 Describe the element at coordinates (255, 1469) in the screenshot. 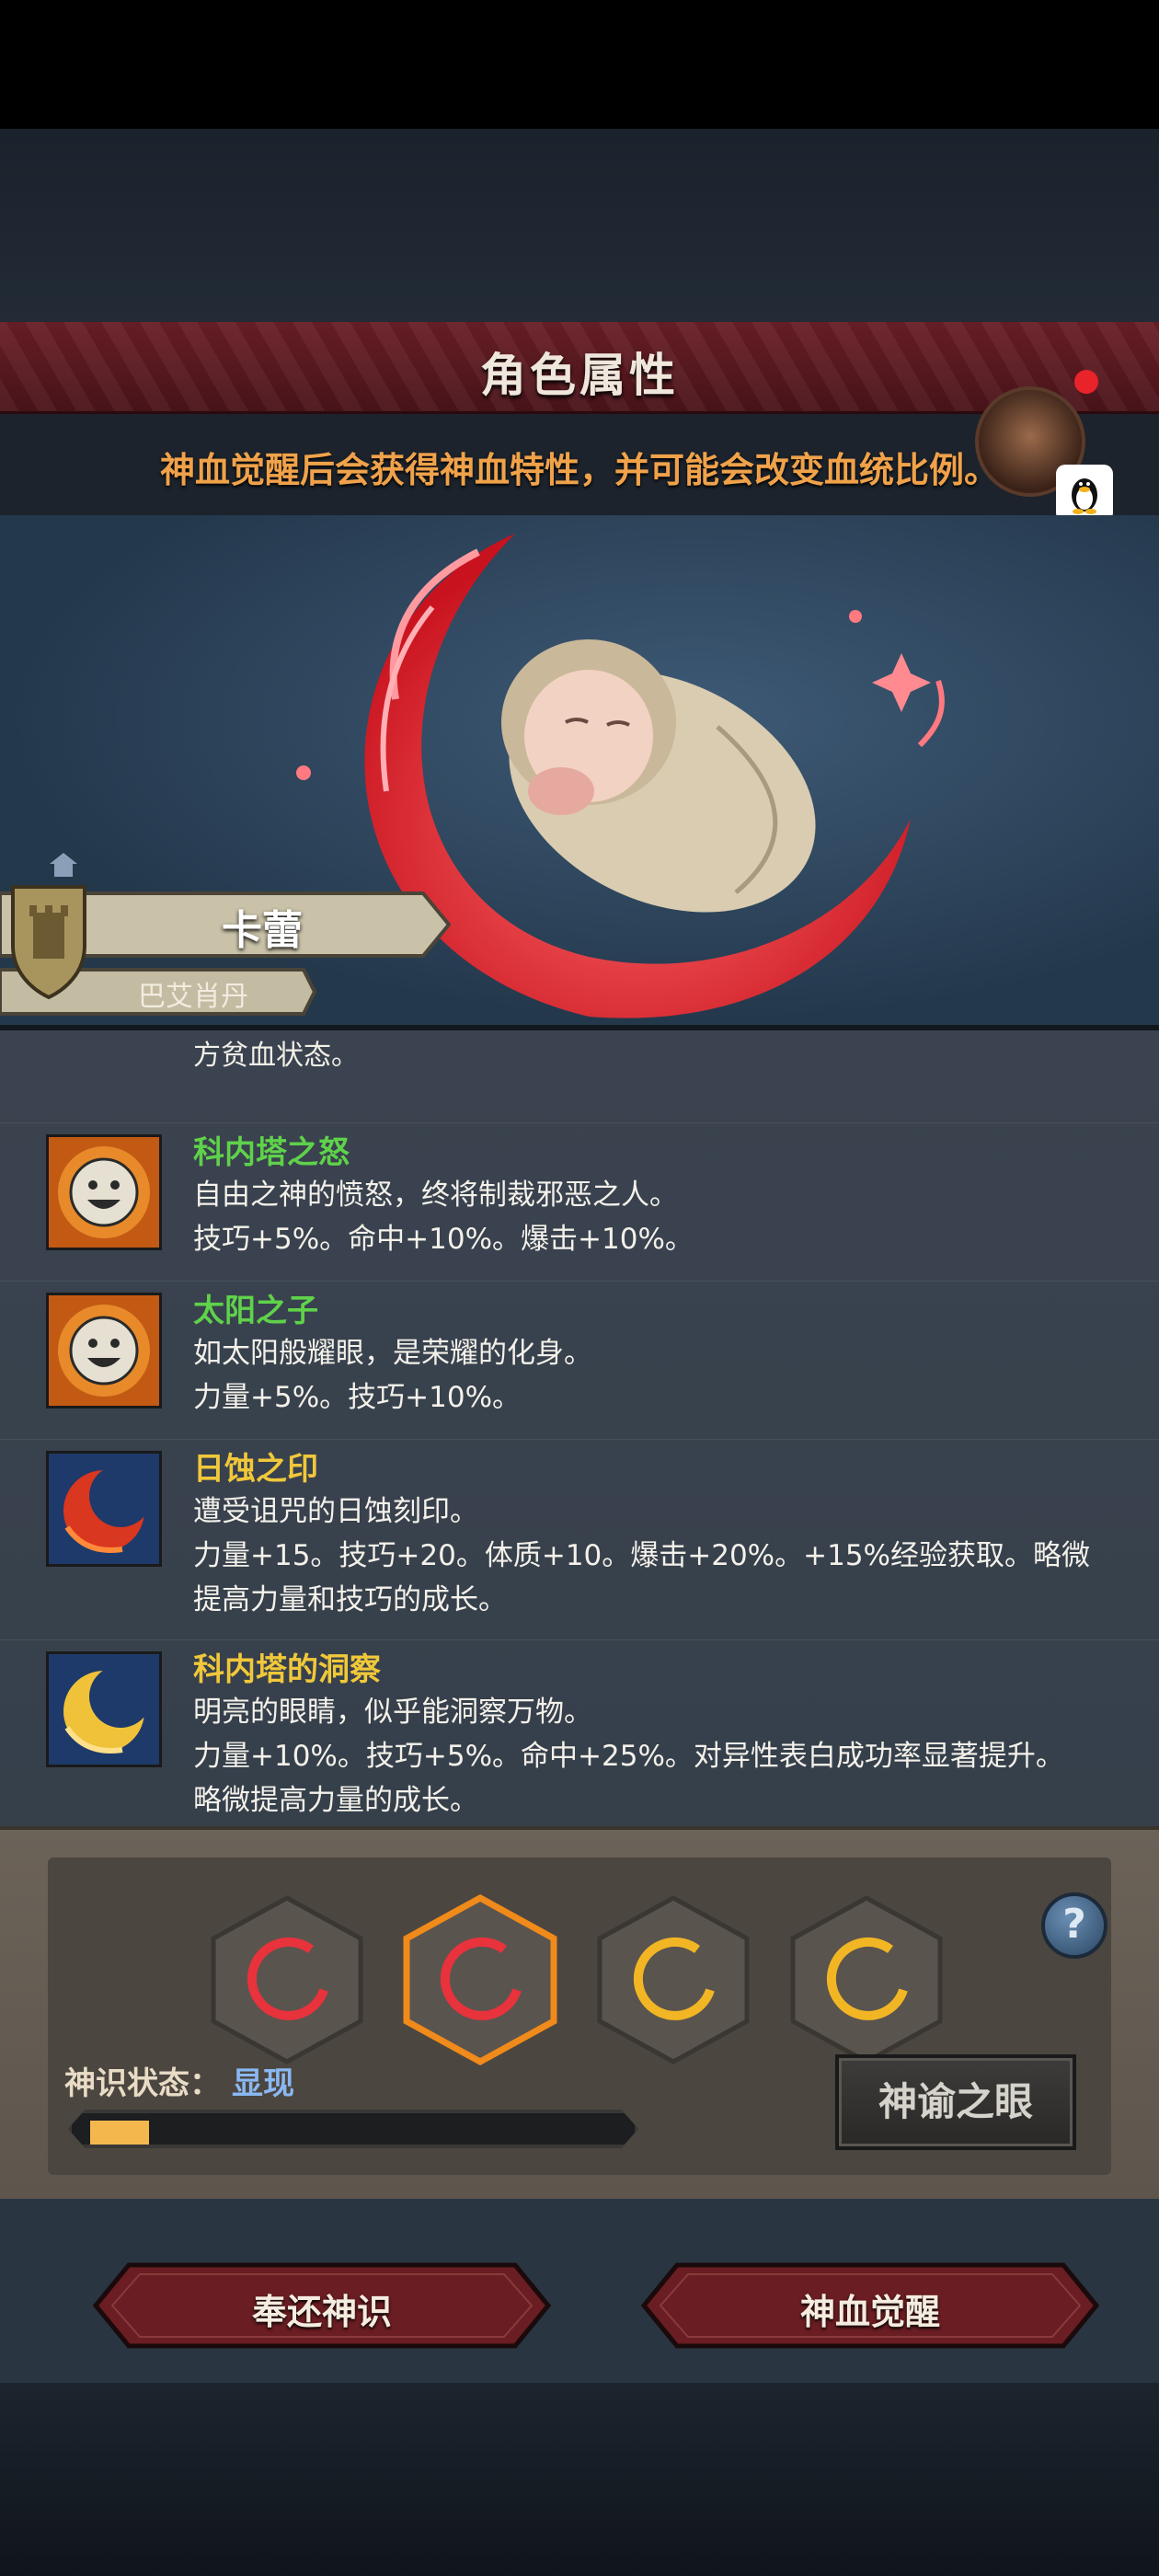

I see `trait-name: 日蚀之印` at that location.